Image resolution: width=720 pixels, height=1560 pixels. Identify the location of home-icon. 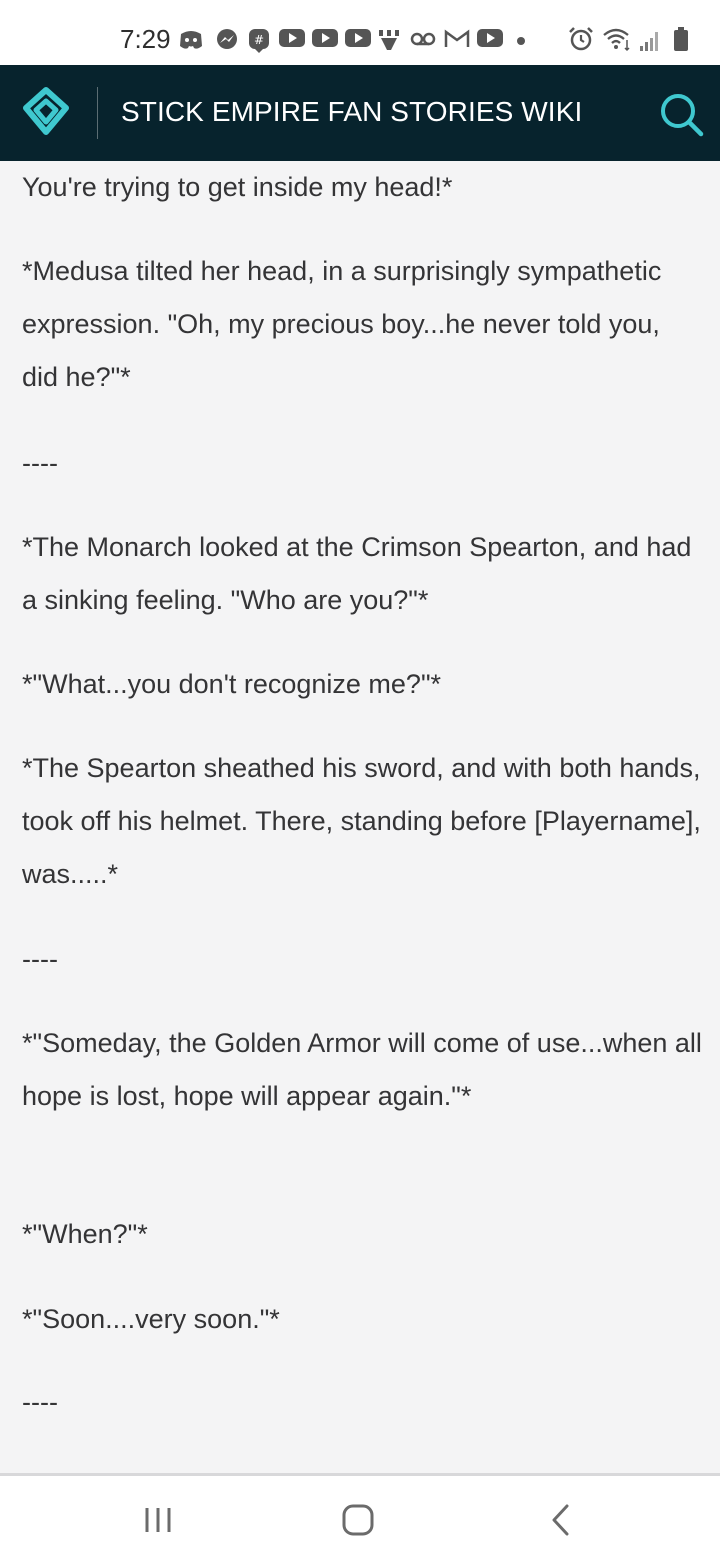
(358, 1520).